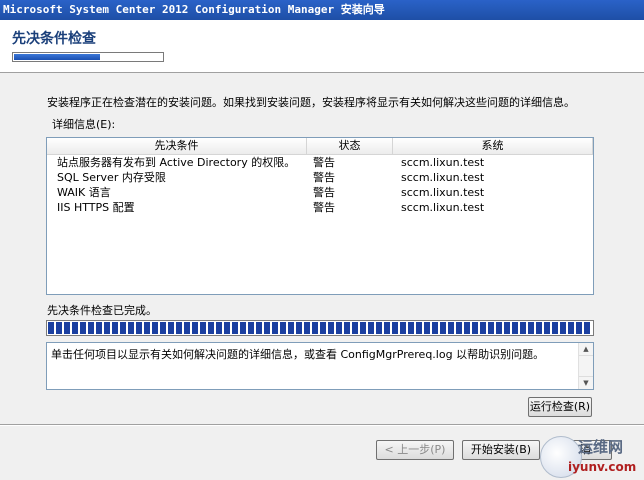 This screenshot has width=644, height=480. I want to click on details-label: 详细信息(E):, so click(84, 124).